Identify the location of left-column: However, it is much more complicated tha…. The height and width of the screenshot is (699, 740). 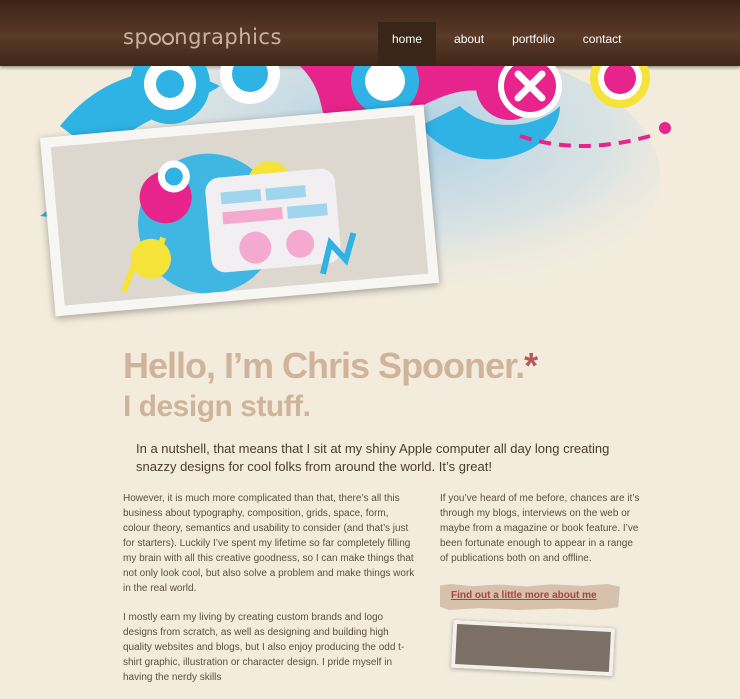
(269, 595).